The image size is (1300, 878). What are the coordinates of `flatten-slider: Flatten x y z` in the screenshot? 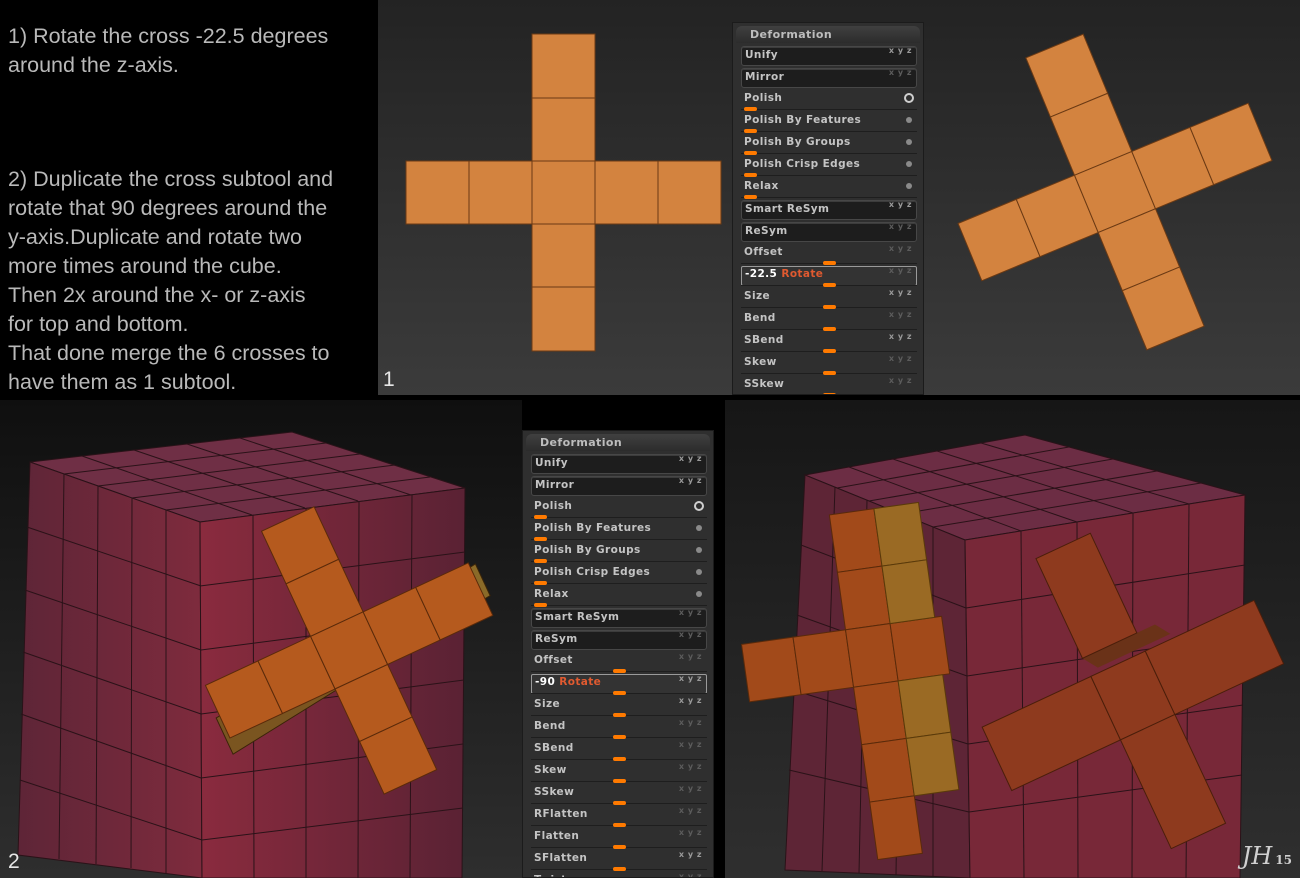 It's located at (619, 838).